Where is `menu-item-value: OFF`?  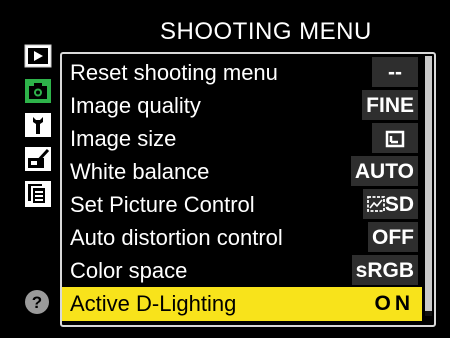
menu-item-value: OFF is located at coordinates (393, 237).